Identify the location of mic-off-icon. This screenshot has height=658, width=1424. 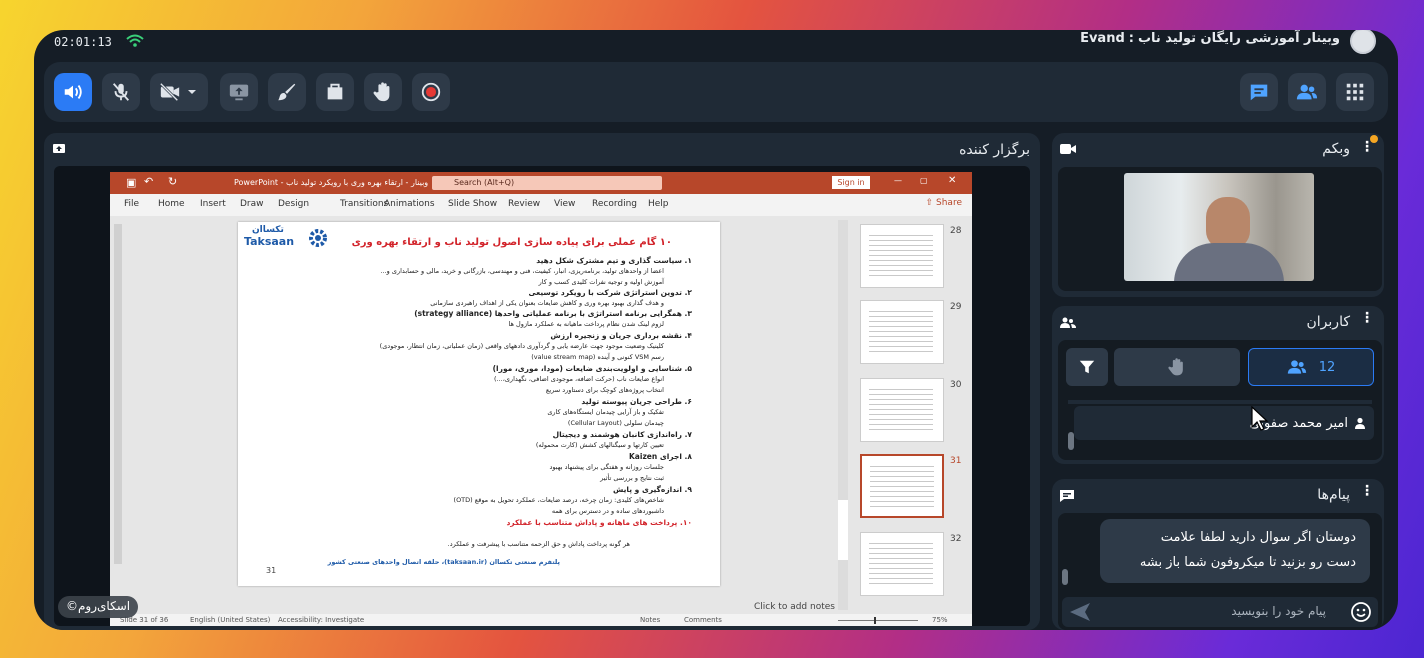
(121, 92).